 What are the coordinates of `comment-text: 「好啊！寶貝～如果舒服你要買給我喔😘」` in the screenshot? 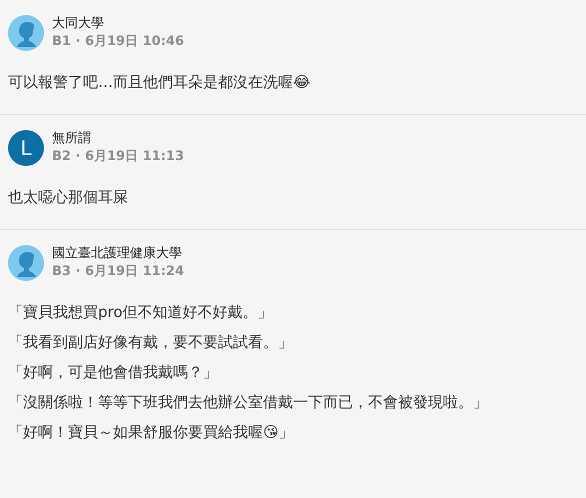 It's located at (151, 432).